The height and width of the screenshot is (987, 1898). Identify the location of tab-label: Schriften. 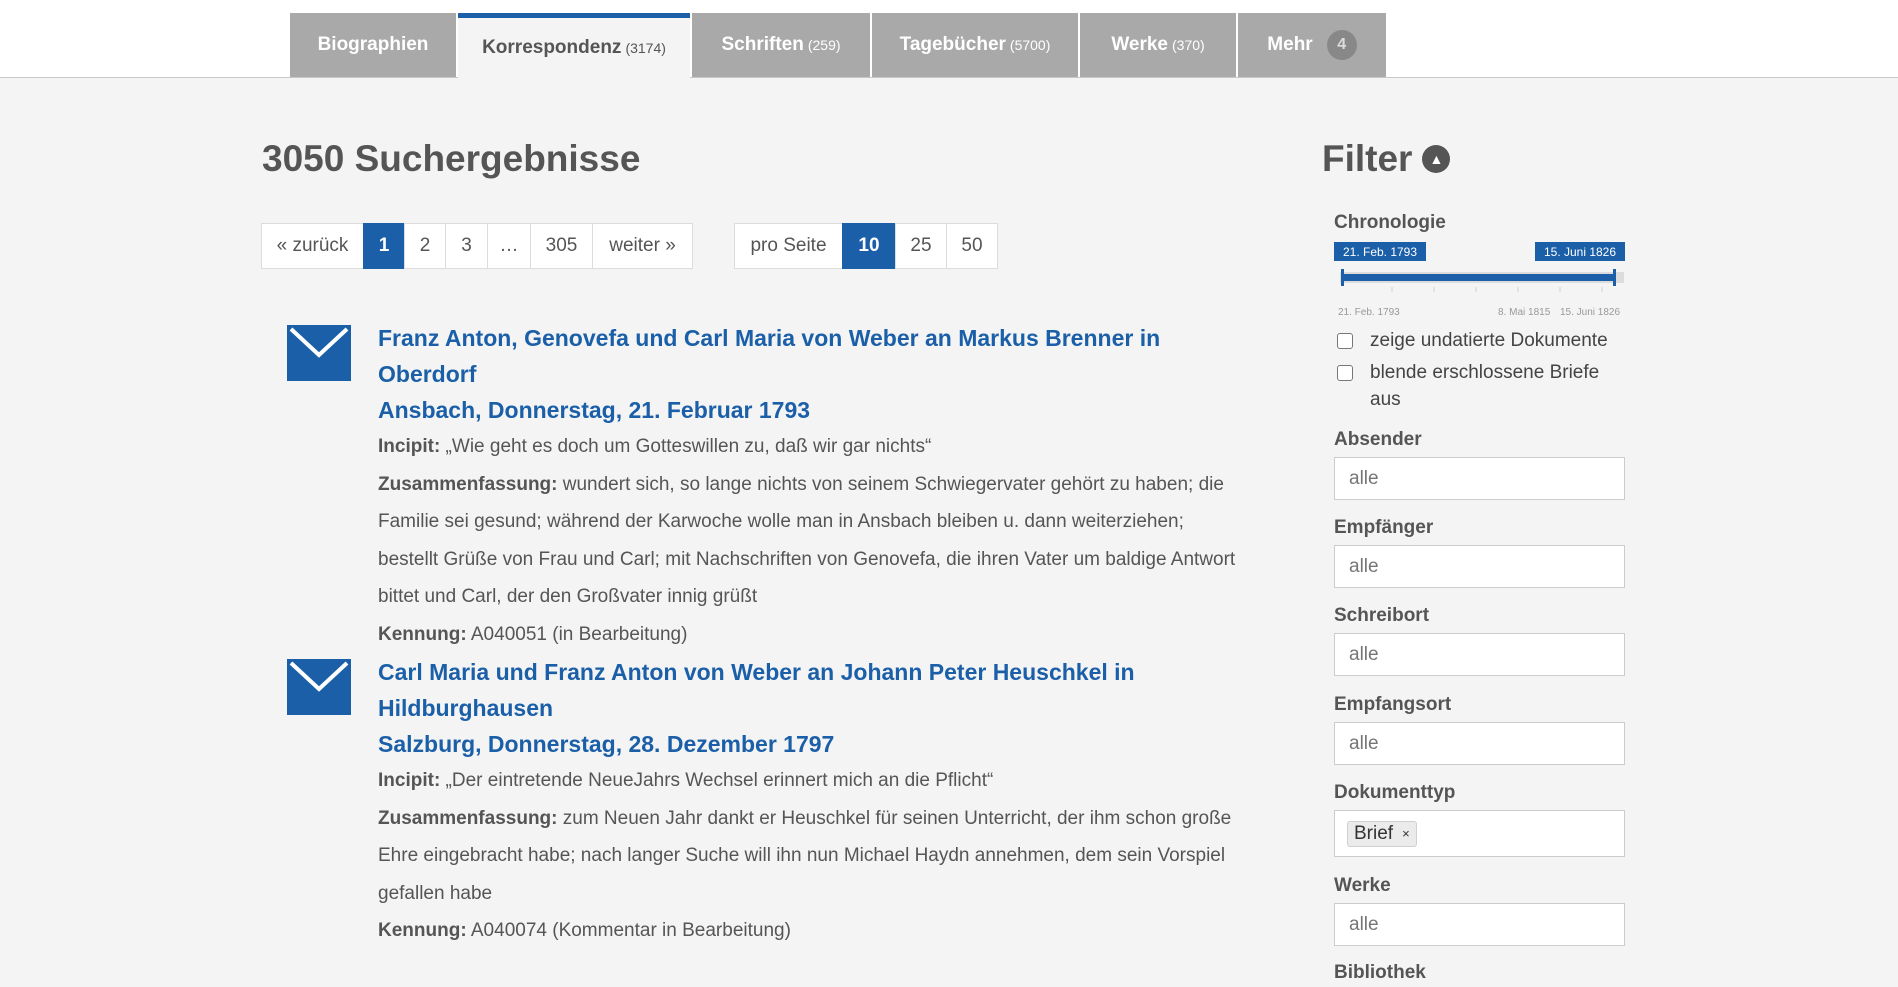
(762, 44).